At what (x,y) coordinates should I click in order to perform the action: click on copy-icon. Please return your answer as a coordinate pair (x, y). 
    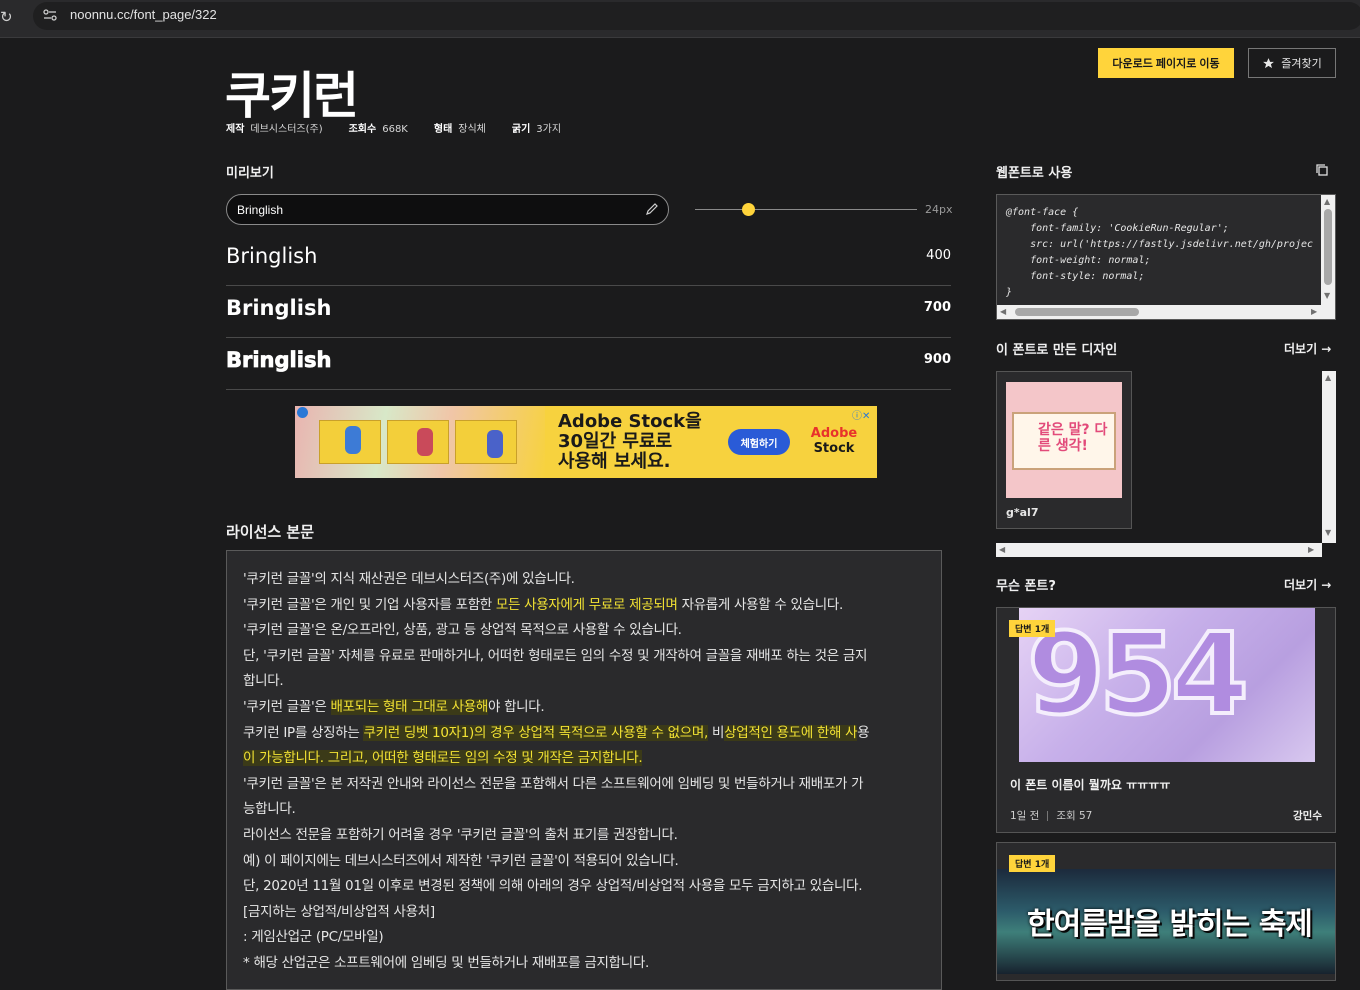
    Looking at the image, I should click on (1322, 170).